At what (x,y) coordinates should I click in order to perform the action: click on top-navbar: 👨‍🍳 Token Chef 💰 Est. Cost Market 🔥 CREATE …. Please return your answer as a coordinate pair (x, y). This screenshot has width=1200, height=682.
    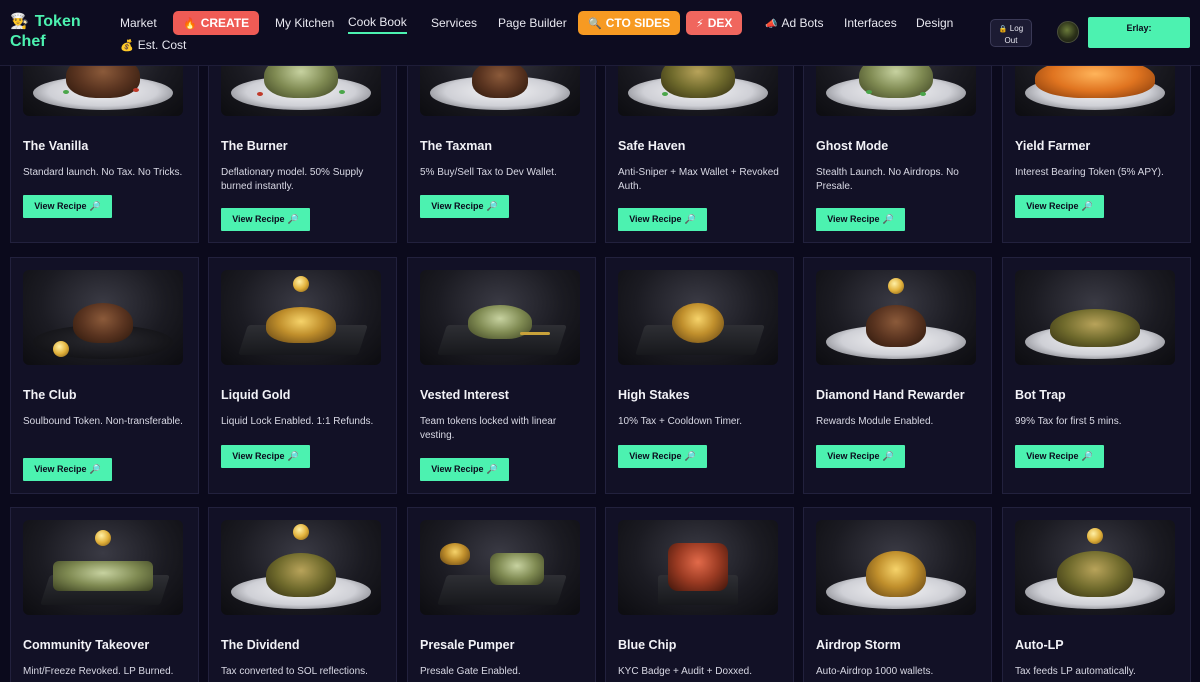
    Looking at the image, I should click on (600, 33).